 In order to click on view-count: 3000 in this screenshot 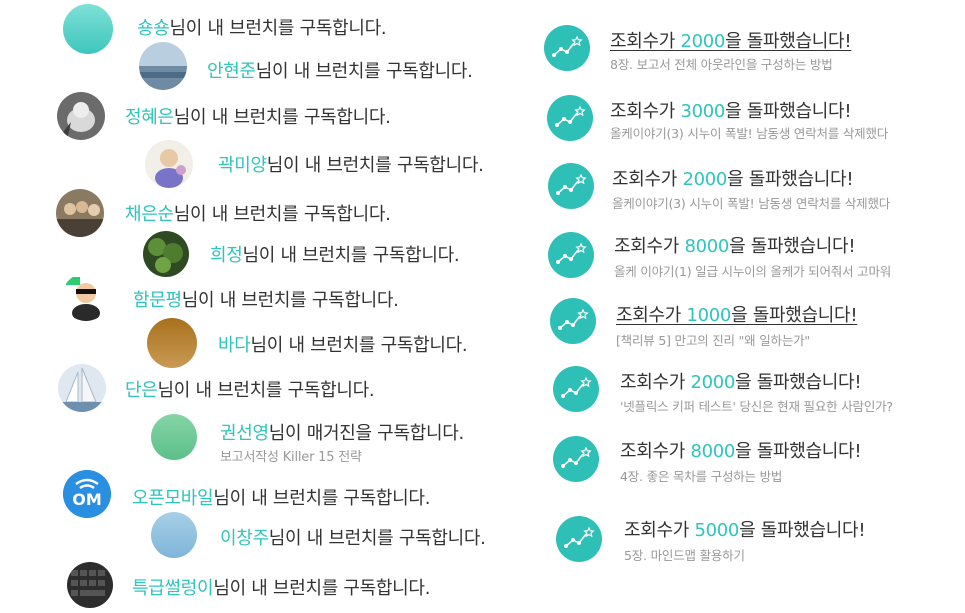, I will do `click(703, 111)`.